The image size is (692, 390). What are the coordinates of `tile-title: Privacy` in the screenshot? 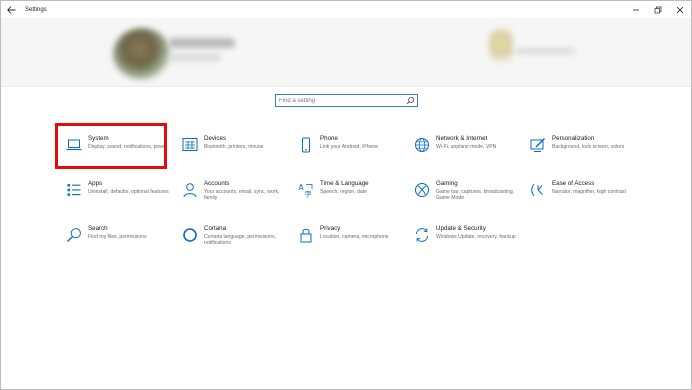 It's located at (330, 228).